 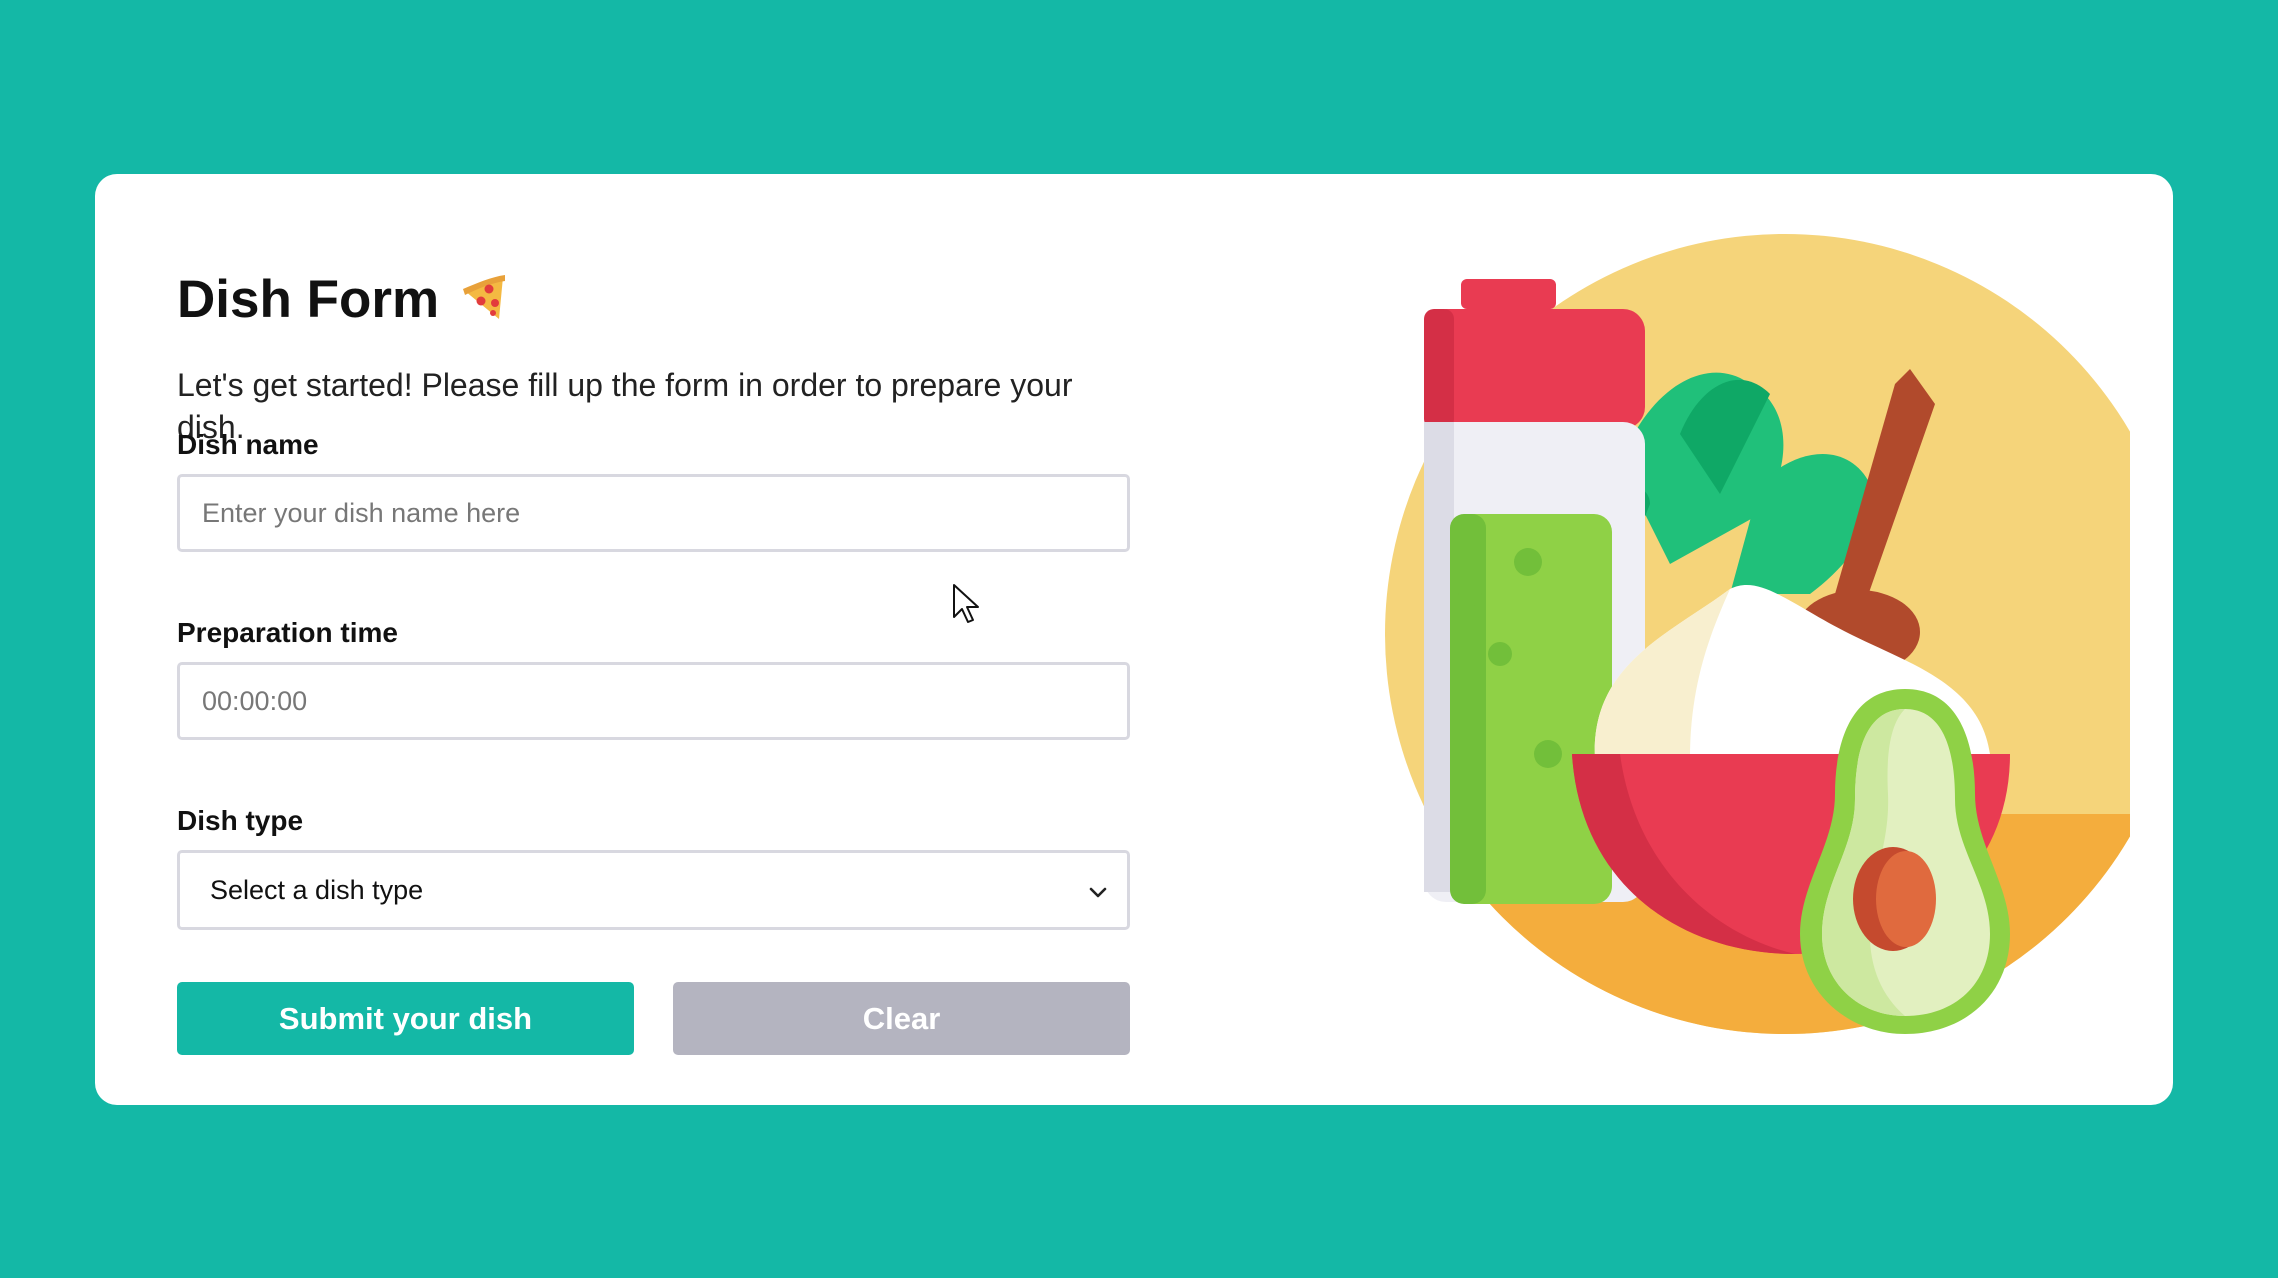 I want to click on chevron-down-icon, so click(x=1098, y=890).